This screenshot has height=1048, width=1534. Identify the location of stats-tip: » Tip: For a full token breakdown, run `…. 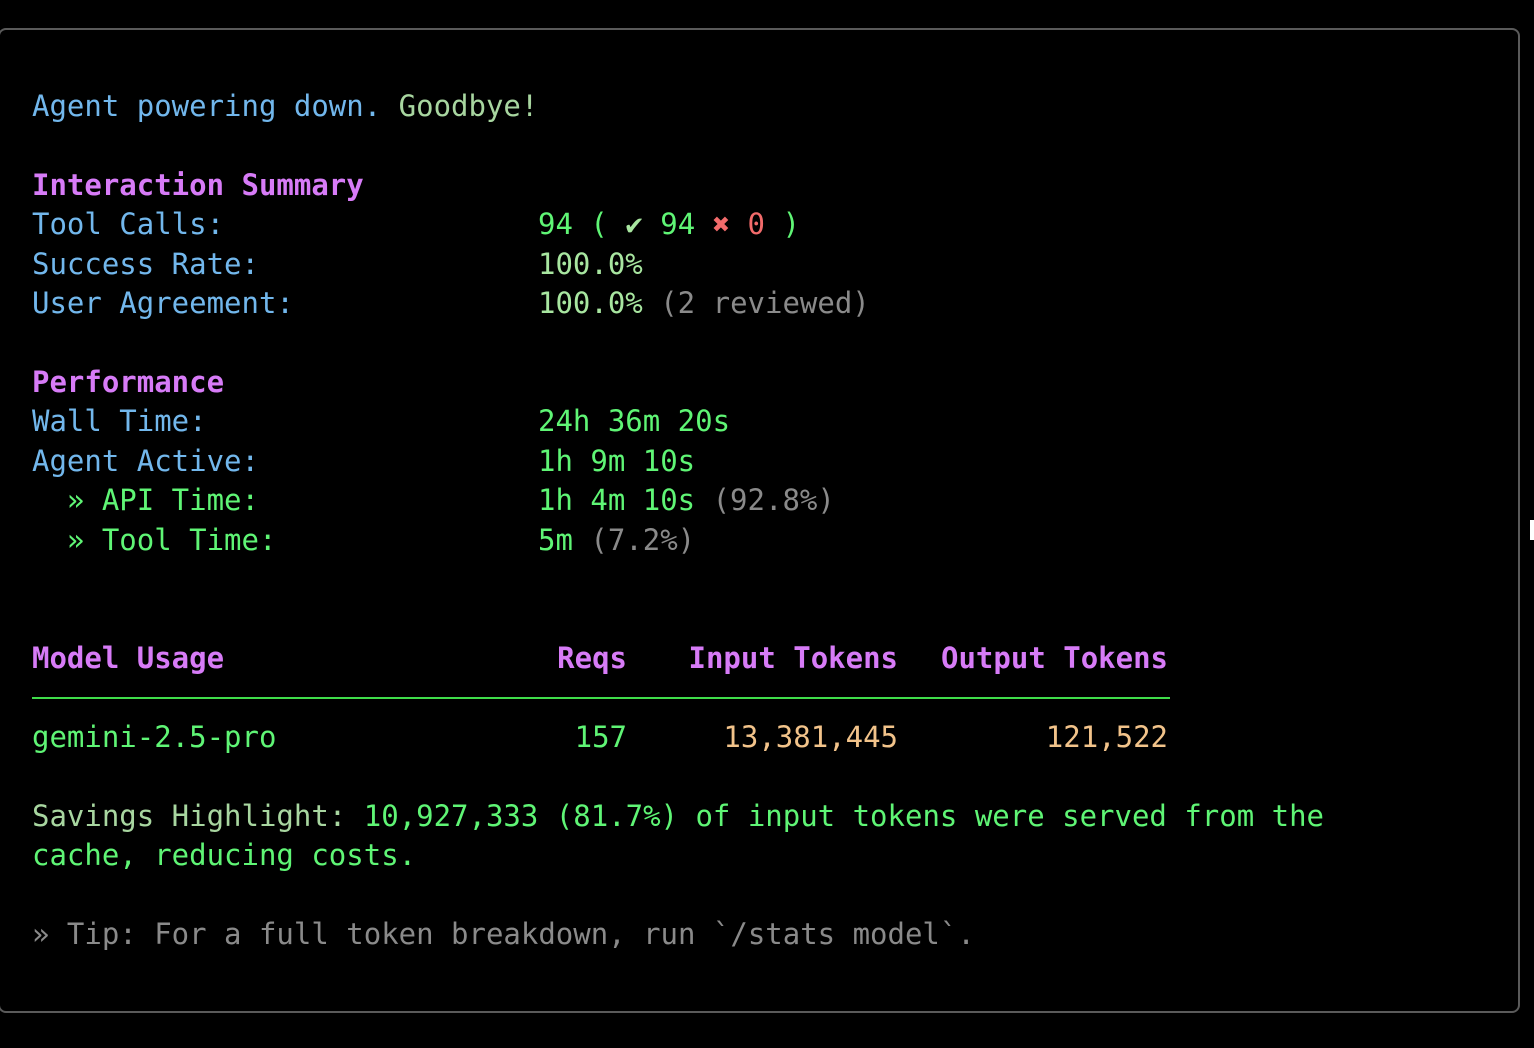
(503, 934).